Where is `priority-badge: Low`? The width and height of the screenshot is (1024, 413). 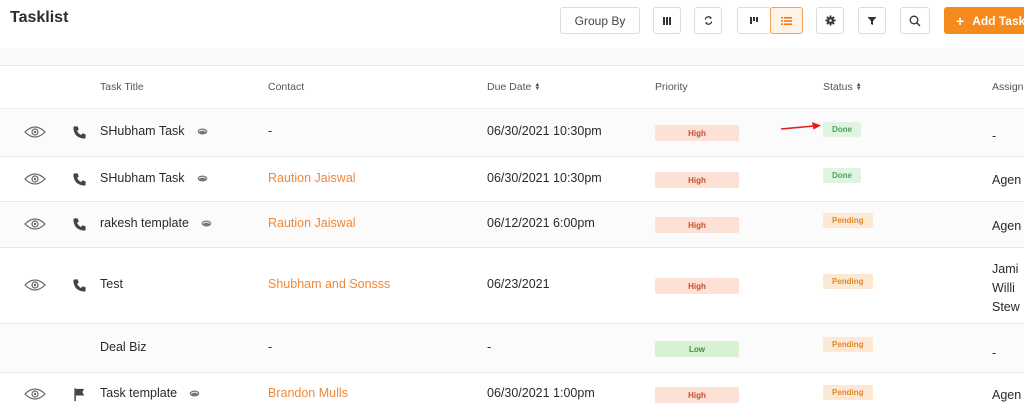
priority-badge: Low is located at coordinates (697, 349).